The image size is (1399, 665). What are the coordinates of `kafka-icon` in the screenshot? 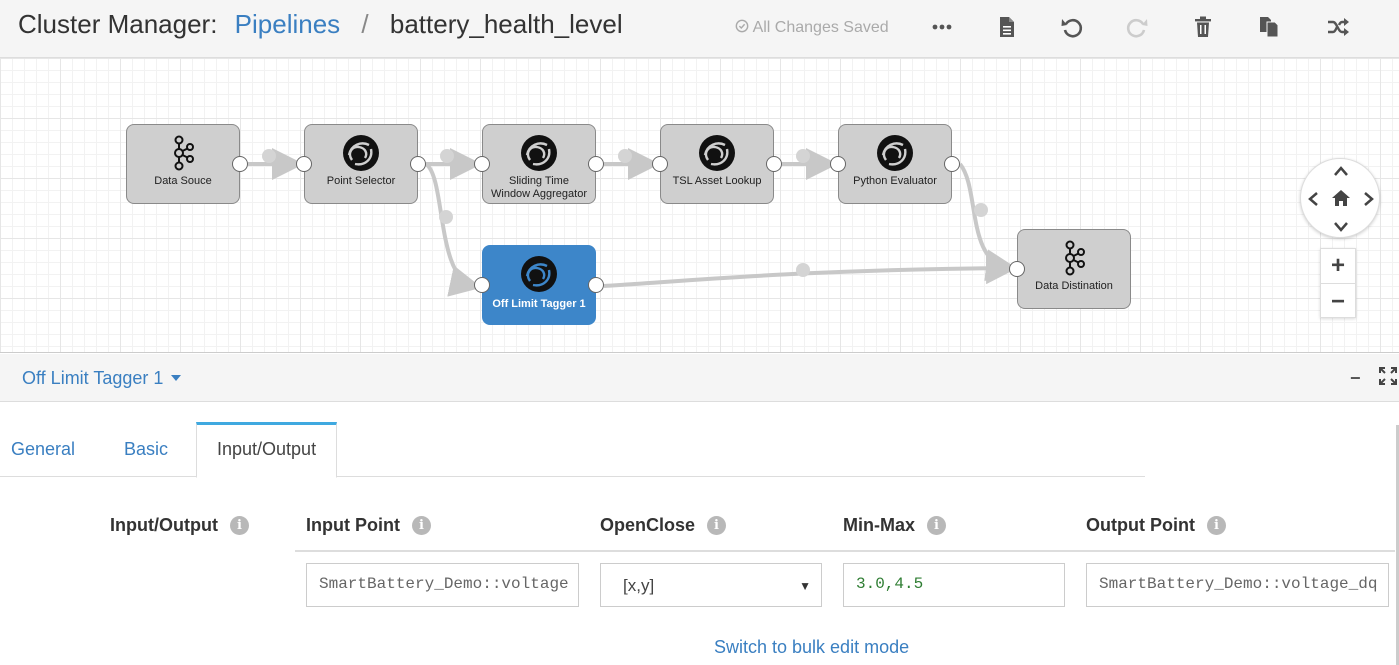 It's located at (184, 153).